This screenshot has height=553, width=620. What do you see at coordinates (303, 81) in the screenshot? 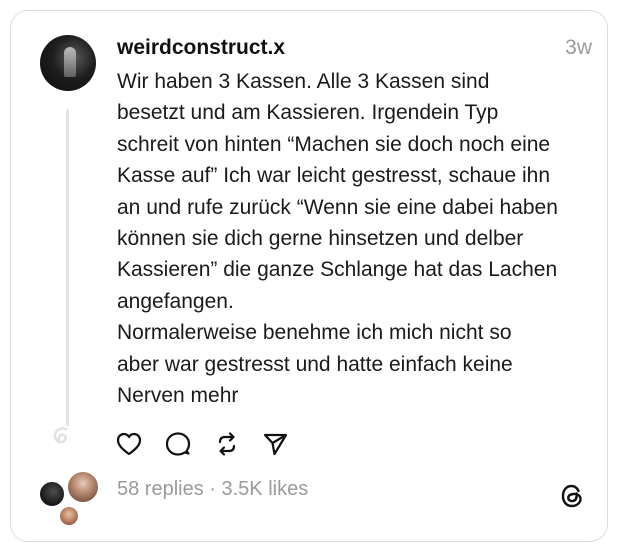
I see `post-line: Wir haben 3 Kassen. Alle 3 Kassen sind` at bounding box center [303, 81].